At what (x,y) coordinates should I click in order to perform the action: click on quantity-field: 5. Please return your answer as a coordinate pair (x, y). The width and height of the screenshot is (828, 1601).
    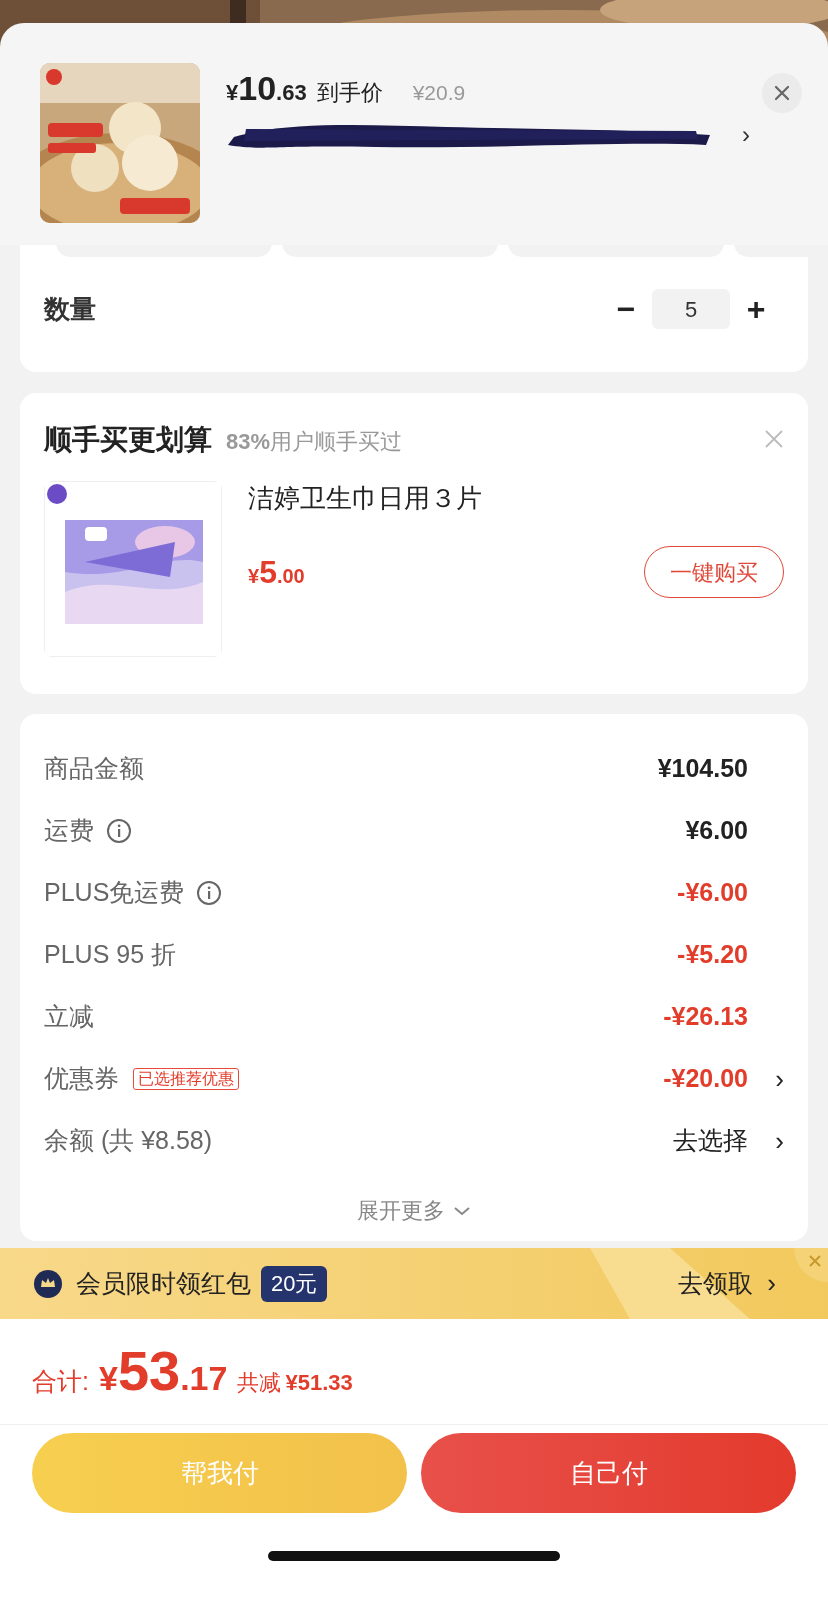
    Looking at the image, I should click on (691, 309).